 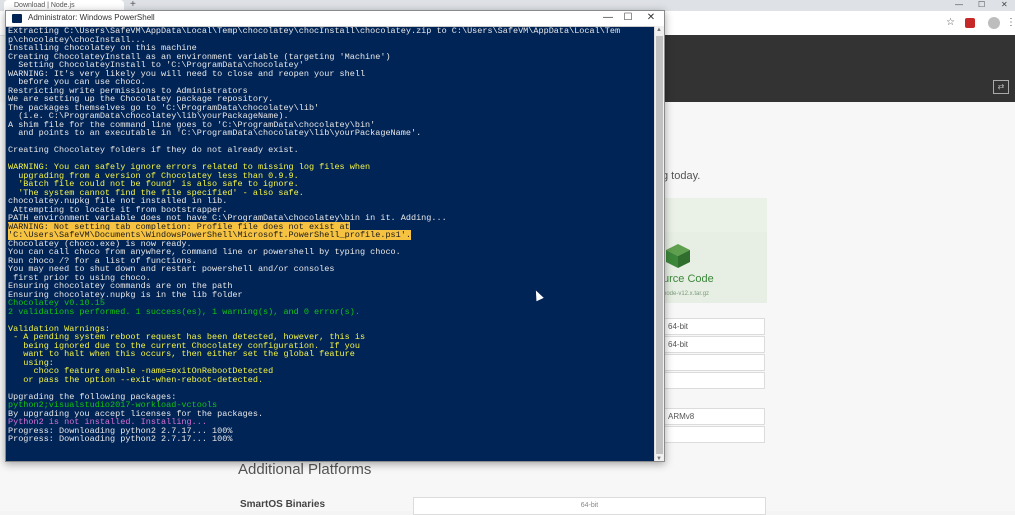 What do you see at coordinates (714, 416) in the screenshot?
I see `download-cell: ARMv8` at bounding box center [714, 416].